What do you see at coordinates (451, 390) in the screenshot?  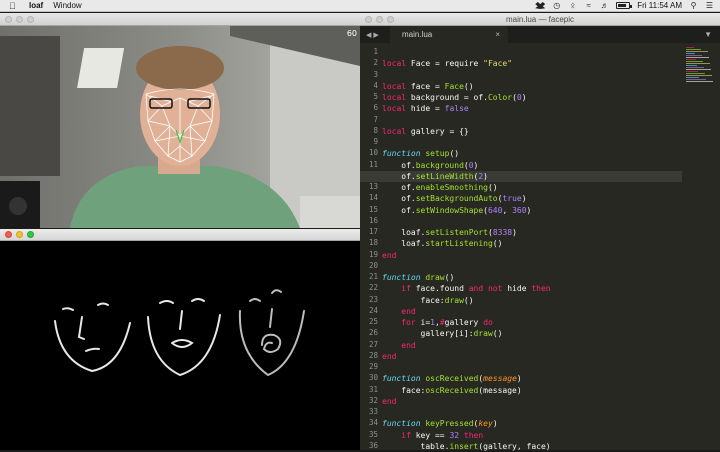 I see `code-line: face:oscReceived(message)` at bounding box center [451, 390].